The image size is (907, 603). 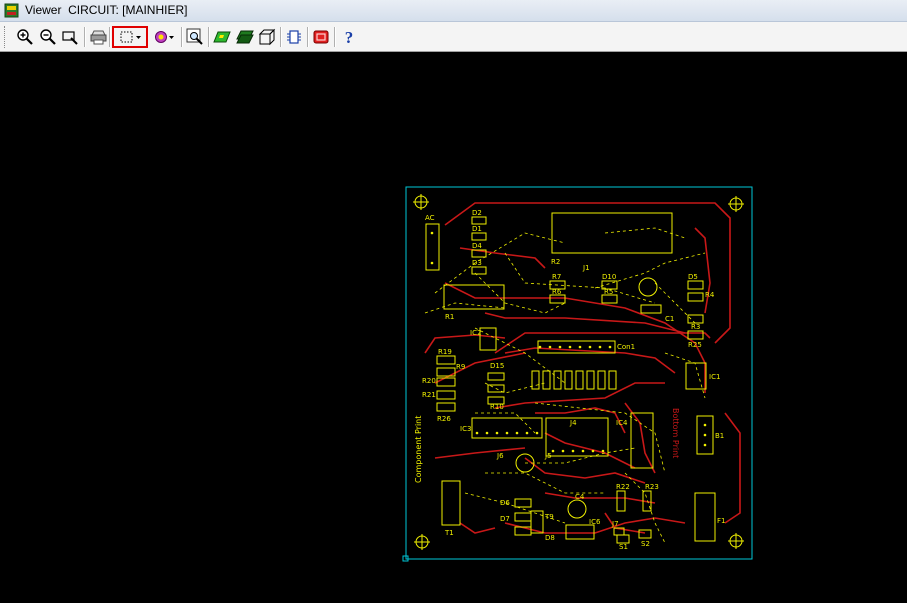 What do you see at coordinates (453, 37) in the screenshot?
I see `toolbar: ?` at bounding box center [453, 37].